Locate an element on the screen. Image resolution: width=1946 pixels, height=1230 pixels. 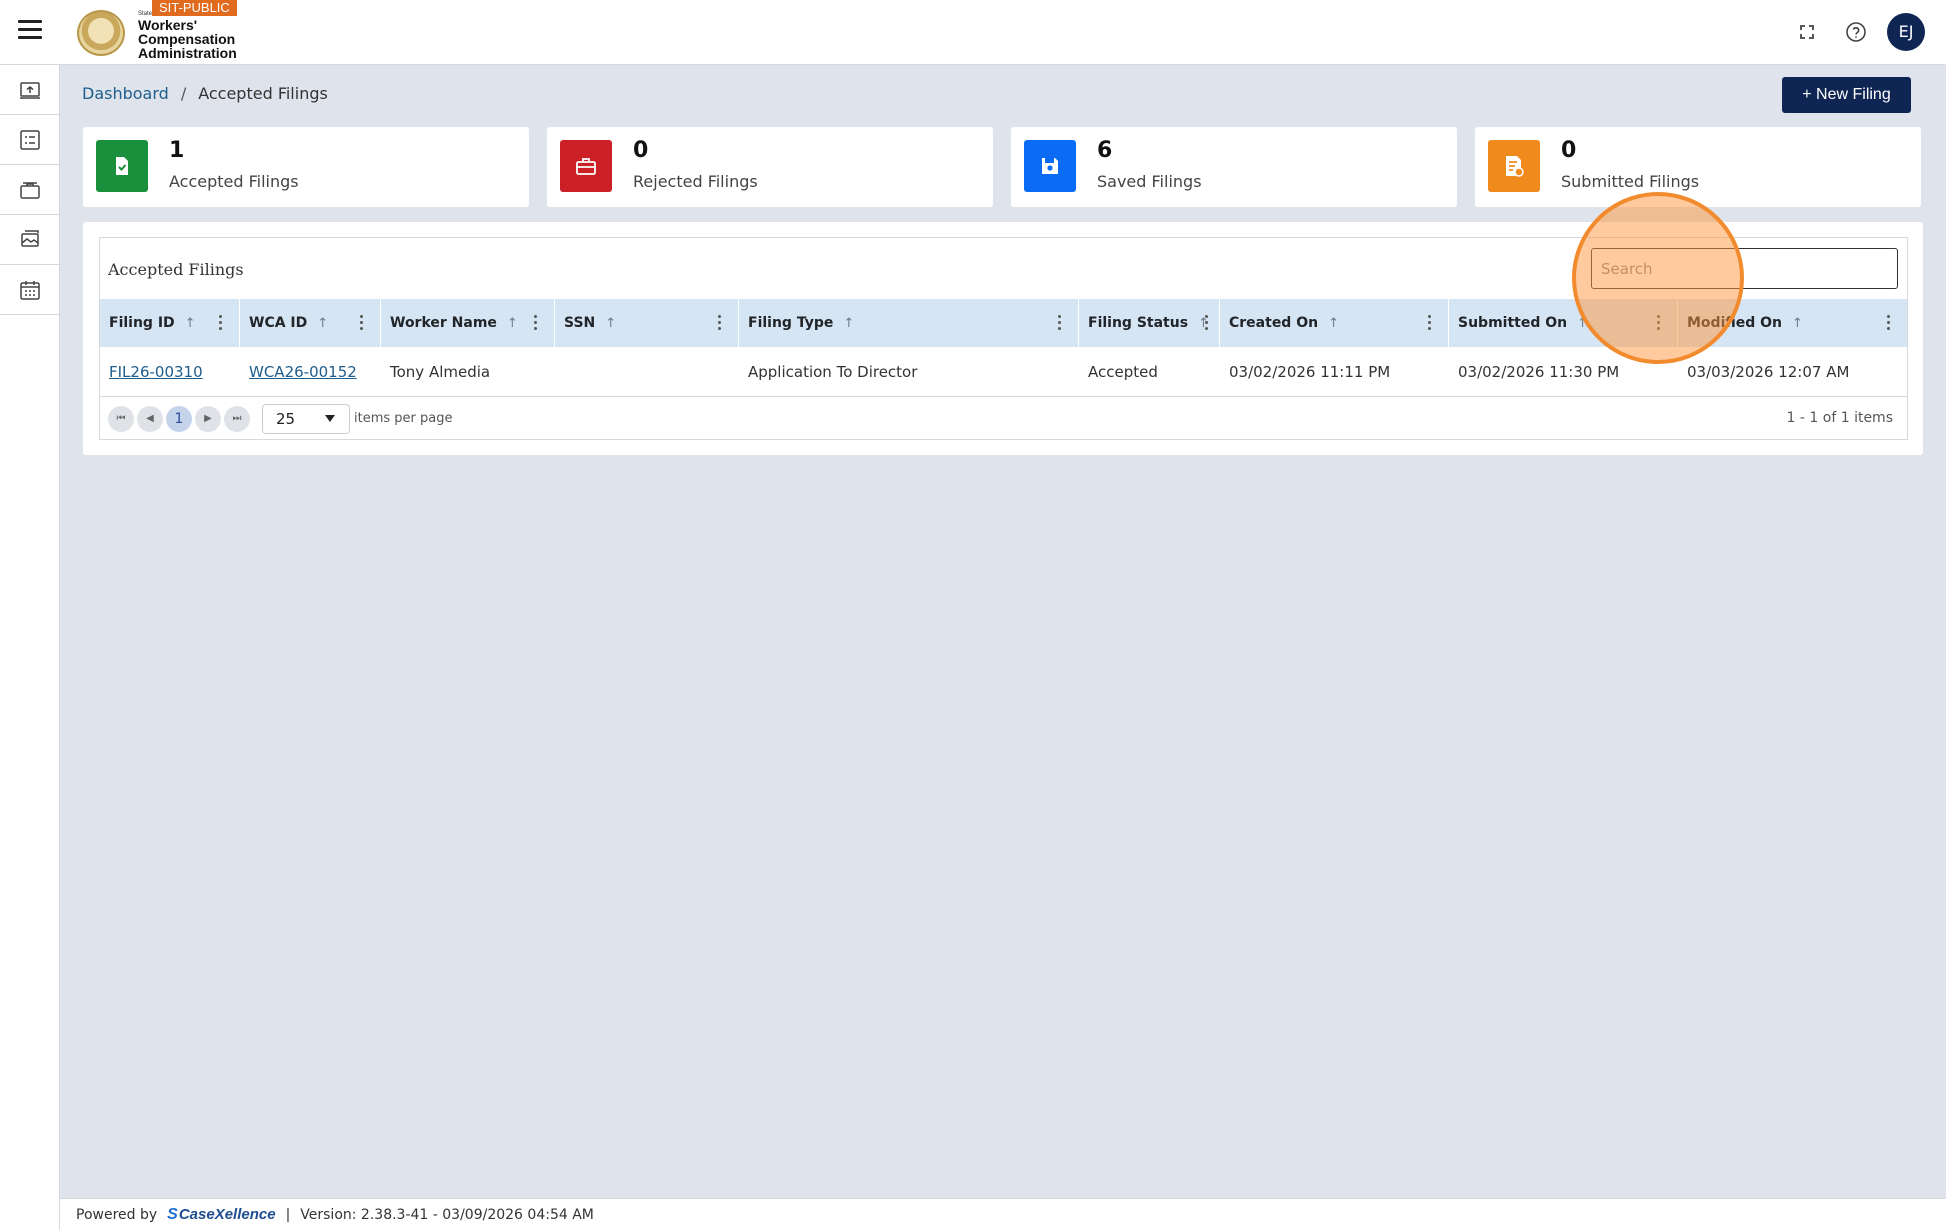
filing-id-link: FIL26-00310 is located at coordinates (156, 372).